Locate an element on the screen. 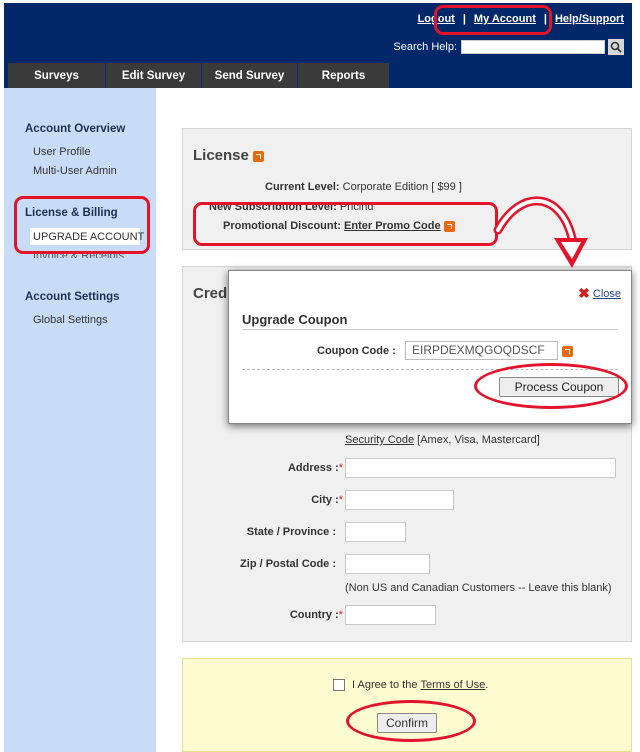  terms-of-use-link: Terms of Use is located at coordinates (453, 685).